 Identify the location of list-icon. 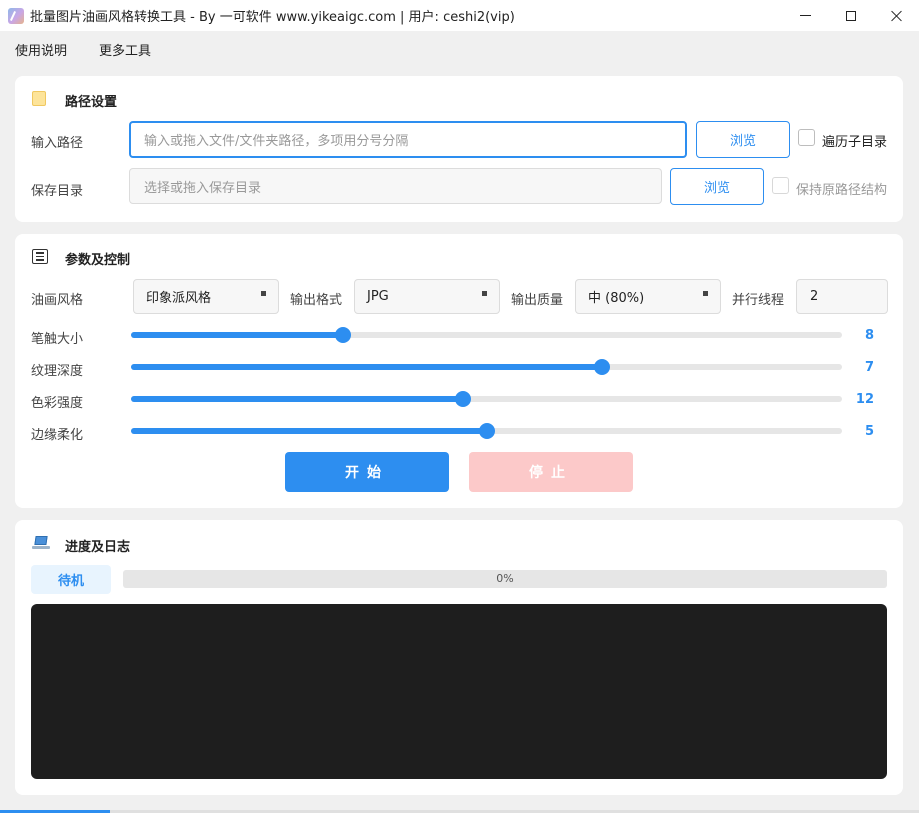
(40, 256).